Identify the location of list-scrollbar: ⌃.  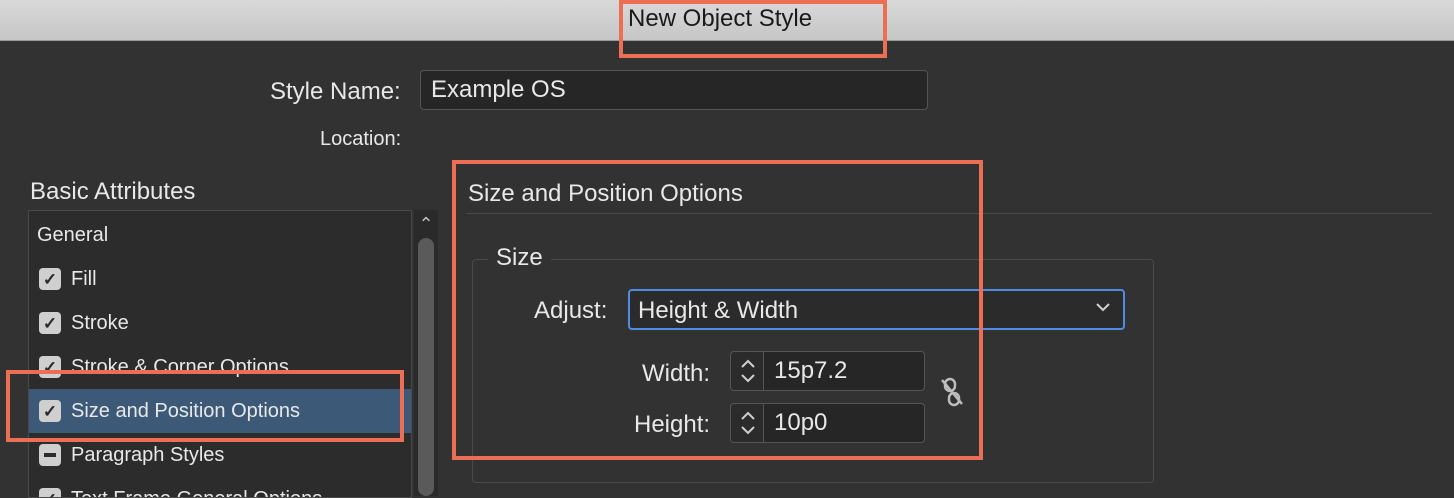
(426, 353).